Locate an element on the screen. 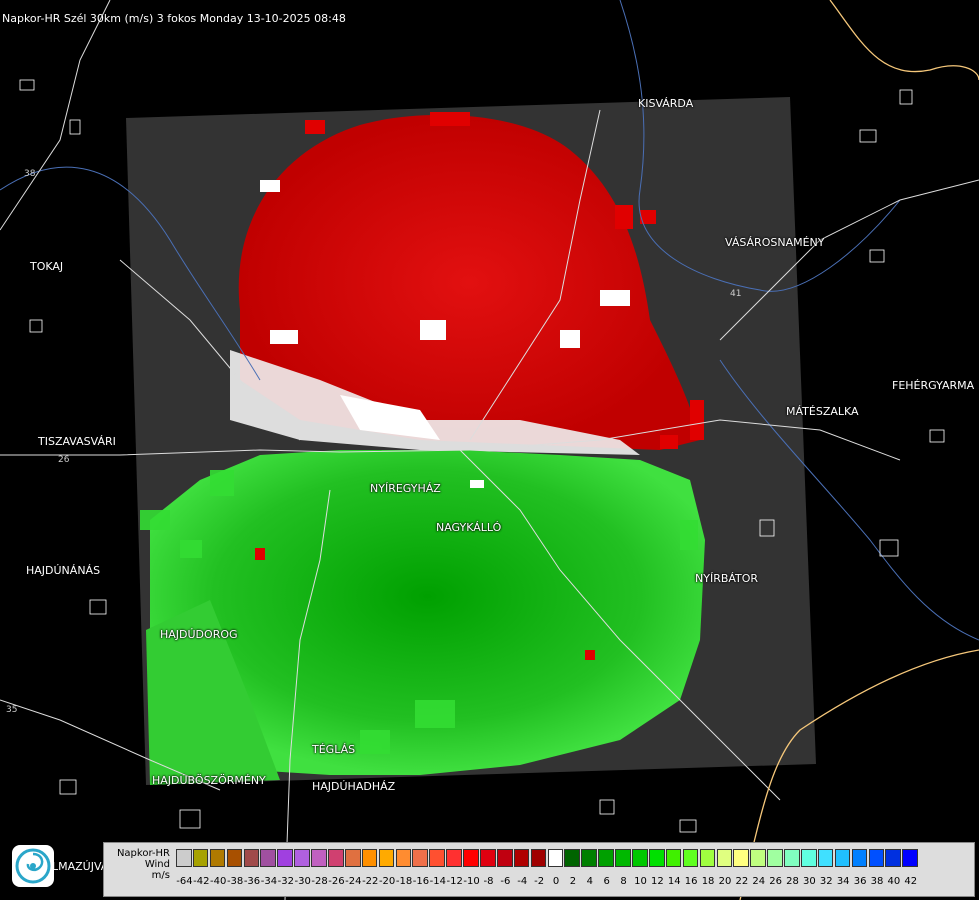 Image resolution: width=979 pixels, height=900 pixels. road-number-35: 35 is located at coordinates (11, 710).